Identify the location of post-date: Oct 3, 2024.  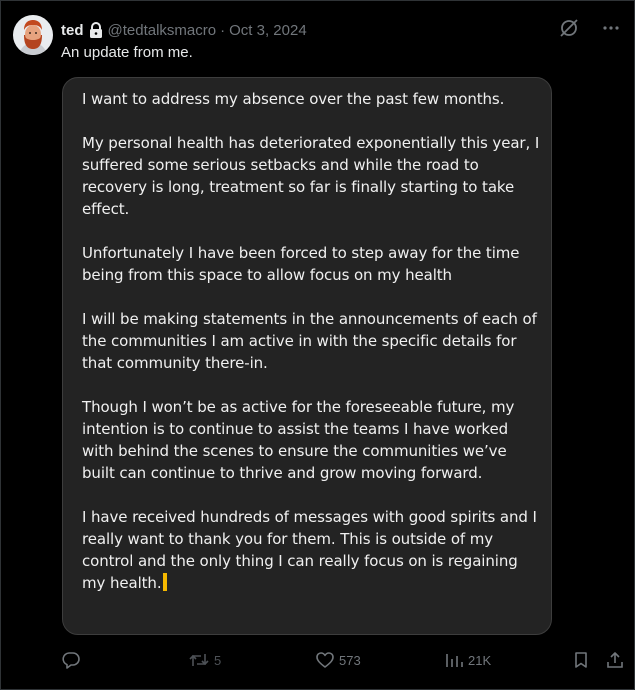
(268, 30).